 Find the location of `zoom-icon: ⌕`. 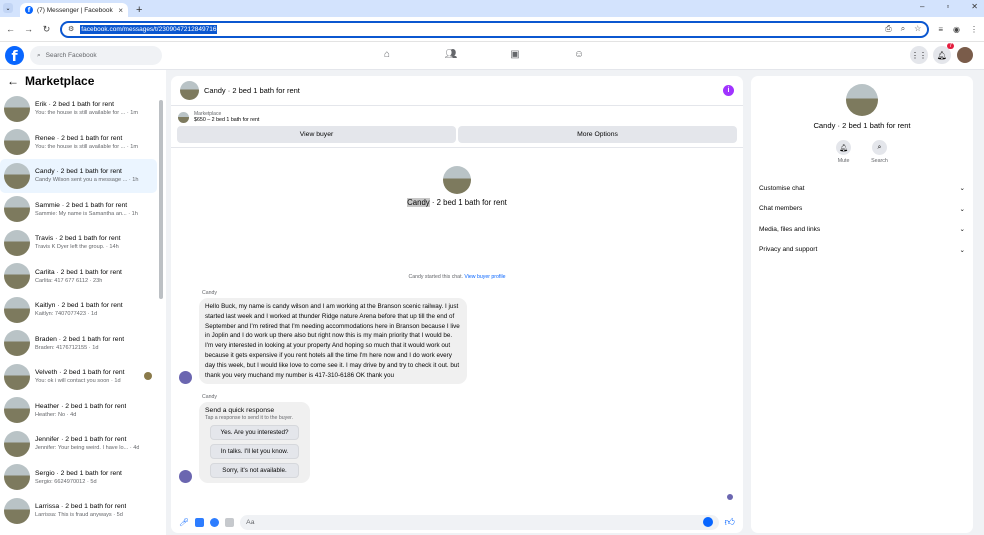

zoom-icon: ⌕ is located at coordinates (903, 29).